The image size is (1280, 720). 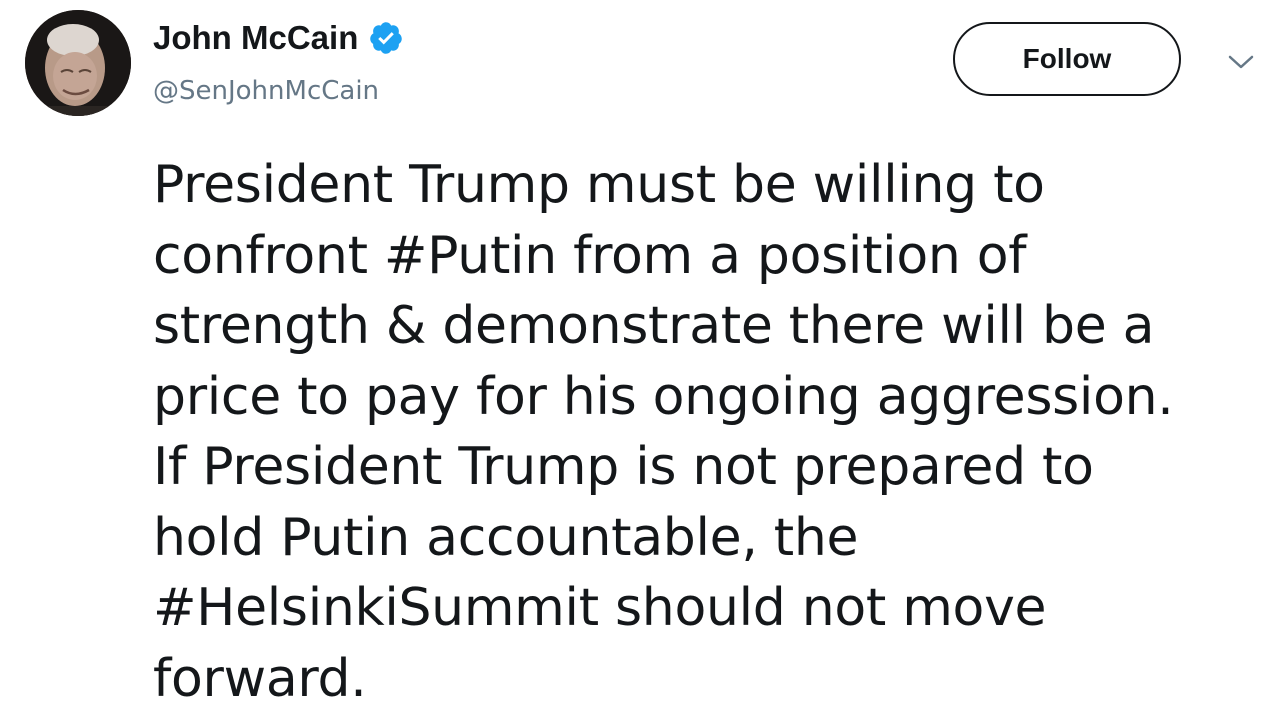 What do you see at coordinates (1241, 62) in the screenshot?
I see `chevron-down-icon` at bounding box center [1241, 62].